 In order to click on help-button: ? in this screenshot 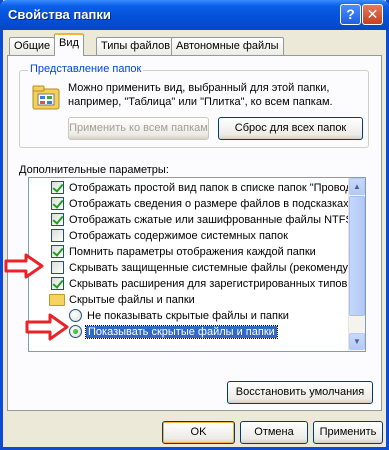, I will do `click(350, 14)`.